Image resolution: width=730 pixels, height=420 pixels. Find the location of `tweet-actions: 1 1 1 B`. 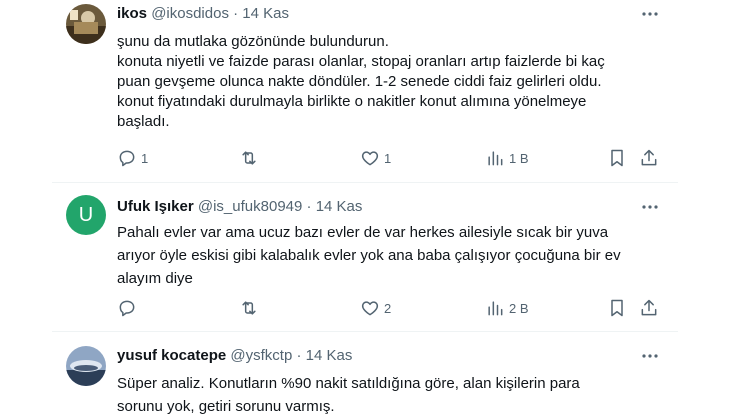

tweet-actions: 1 1 1 B is located at coordinates (389, 158).